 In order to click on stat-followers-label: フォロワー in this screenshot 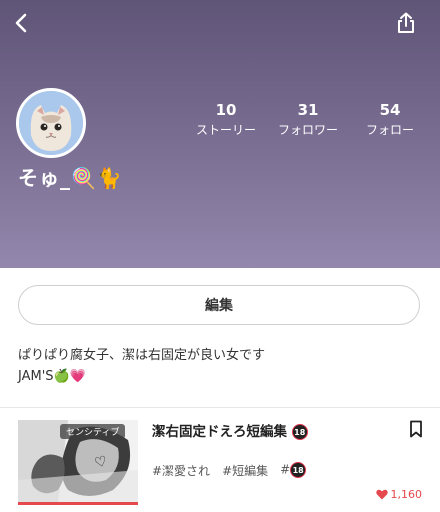, I will do `click(307, 130)`.